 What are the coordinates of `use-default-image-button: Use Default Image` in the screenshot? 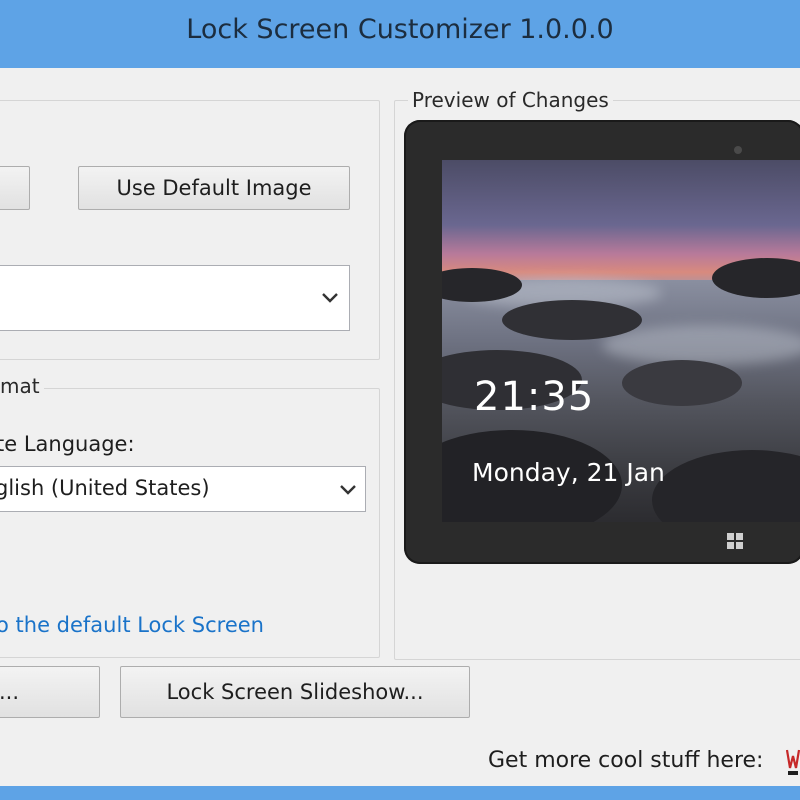 It's located at (214, 188).